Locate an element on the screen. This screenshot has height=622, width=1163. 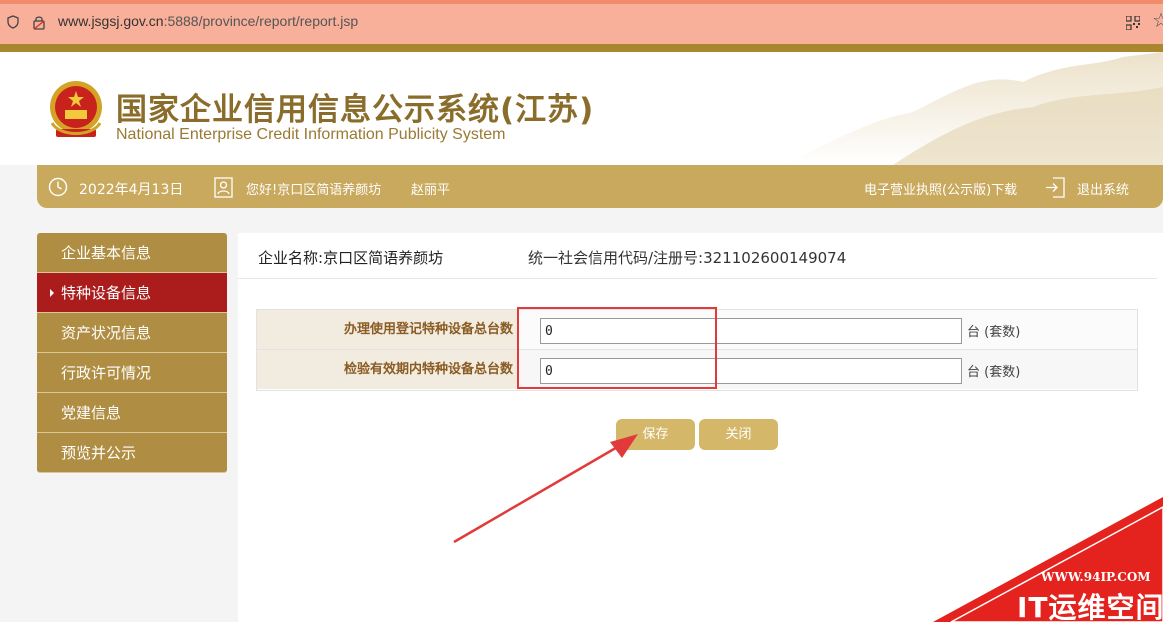
enterprise-name: 京口区简语养颜坊 is located at coordinates (383, 258).